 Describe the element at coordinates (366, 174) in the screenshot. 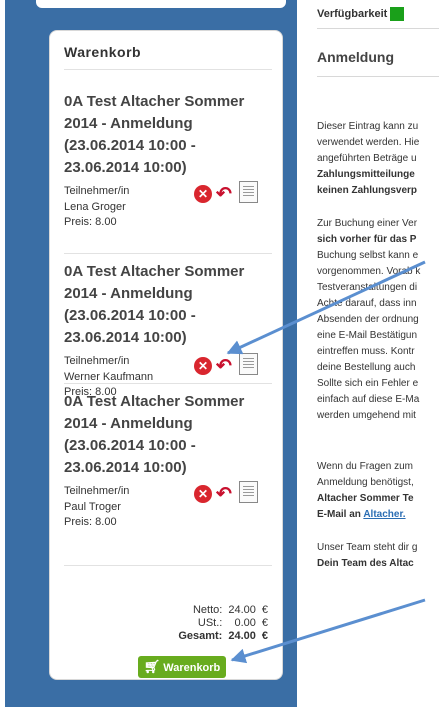

I see `text-line: Zahlungsmitteilunge` at that location.